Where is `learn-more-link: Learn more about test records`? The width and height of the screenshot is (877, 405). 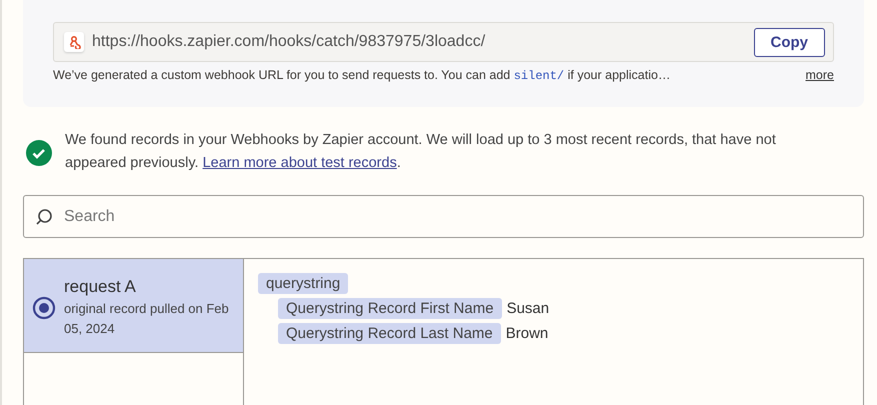
learn-more-link: Learn more about test records is located at coordinates (299, 163).